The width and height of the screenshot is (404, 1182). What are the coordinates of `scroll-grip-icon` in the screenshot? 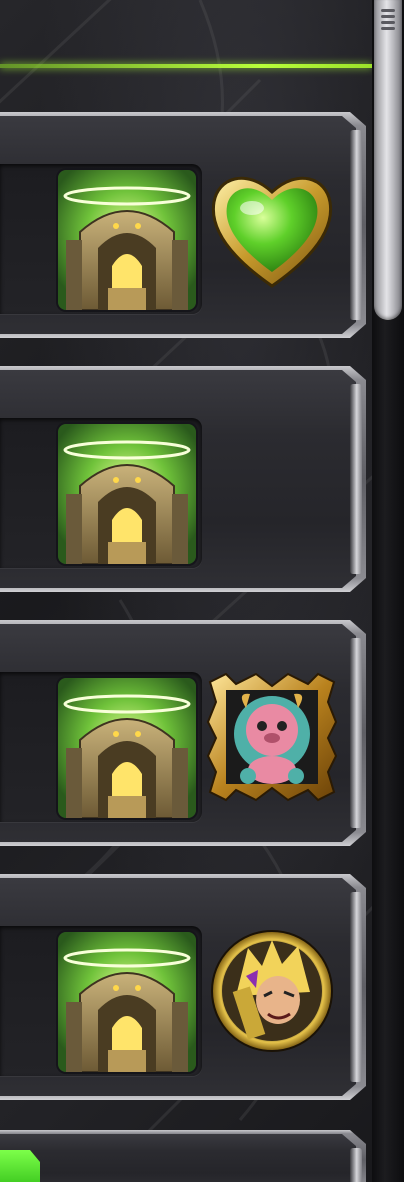 It's located at (388, 19).